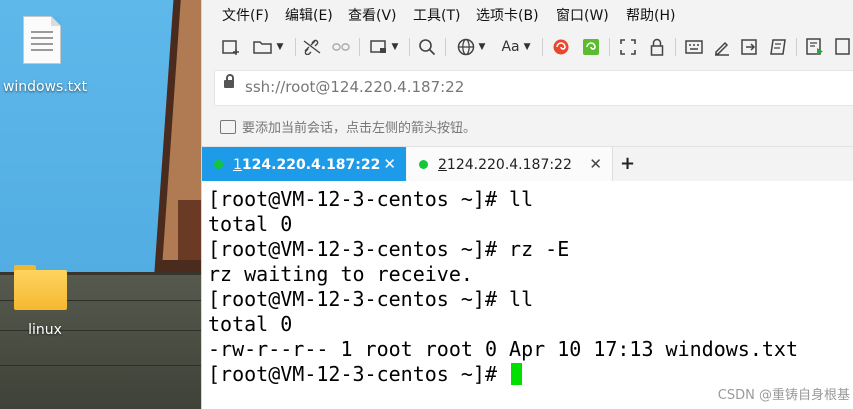  Describe the element at coordinates (309, 15) in the screenshot. I see `menu-edit: 编辑(E)` at that location.